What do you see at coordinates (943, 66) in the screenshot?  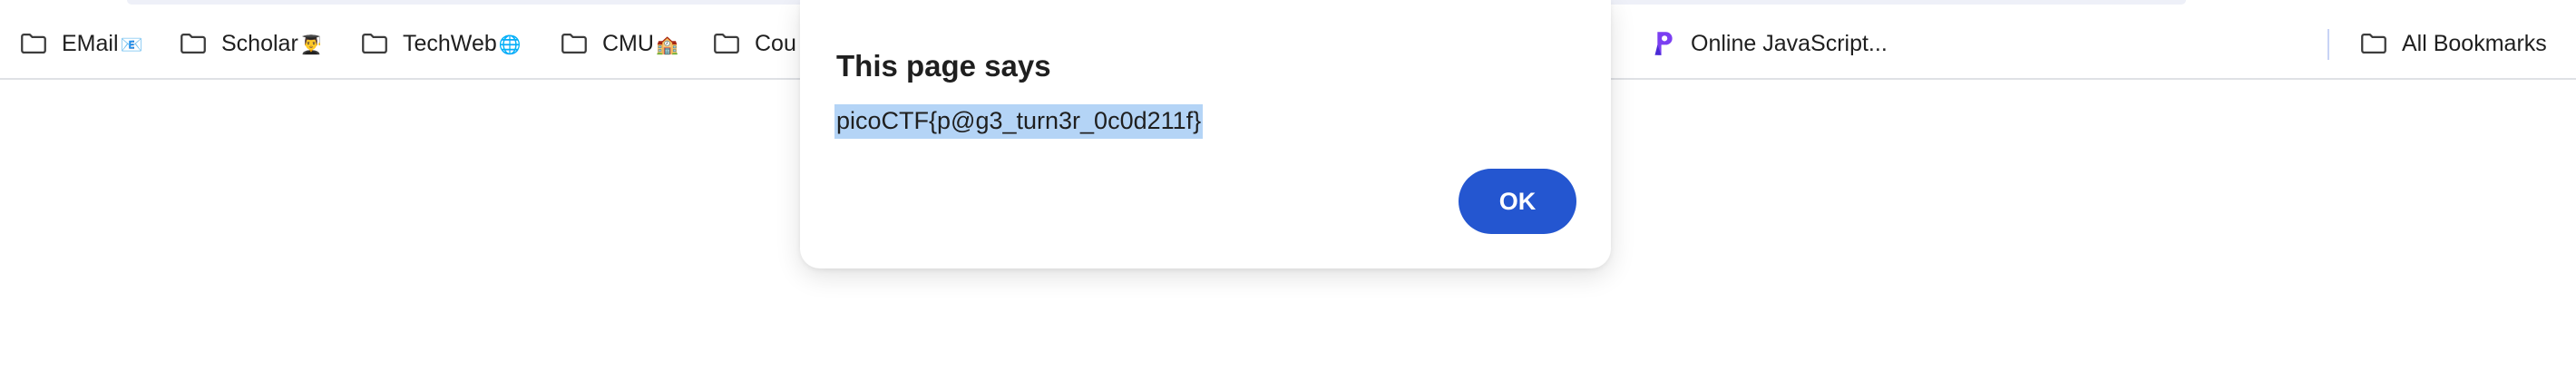 I see `dialog-title: This page says` at bounding box center [943, 66].